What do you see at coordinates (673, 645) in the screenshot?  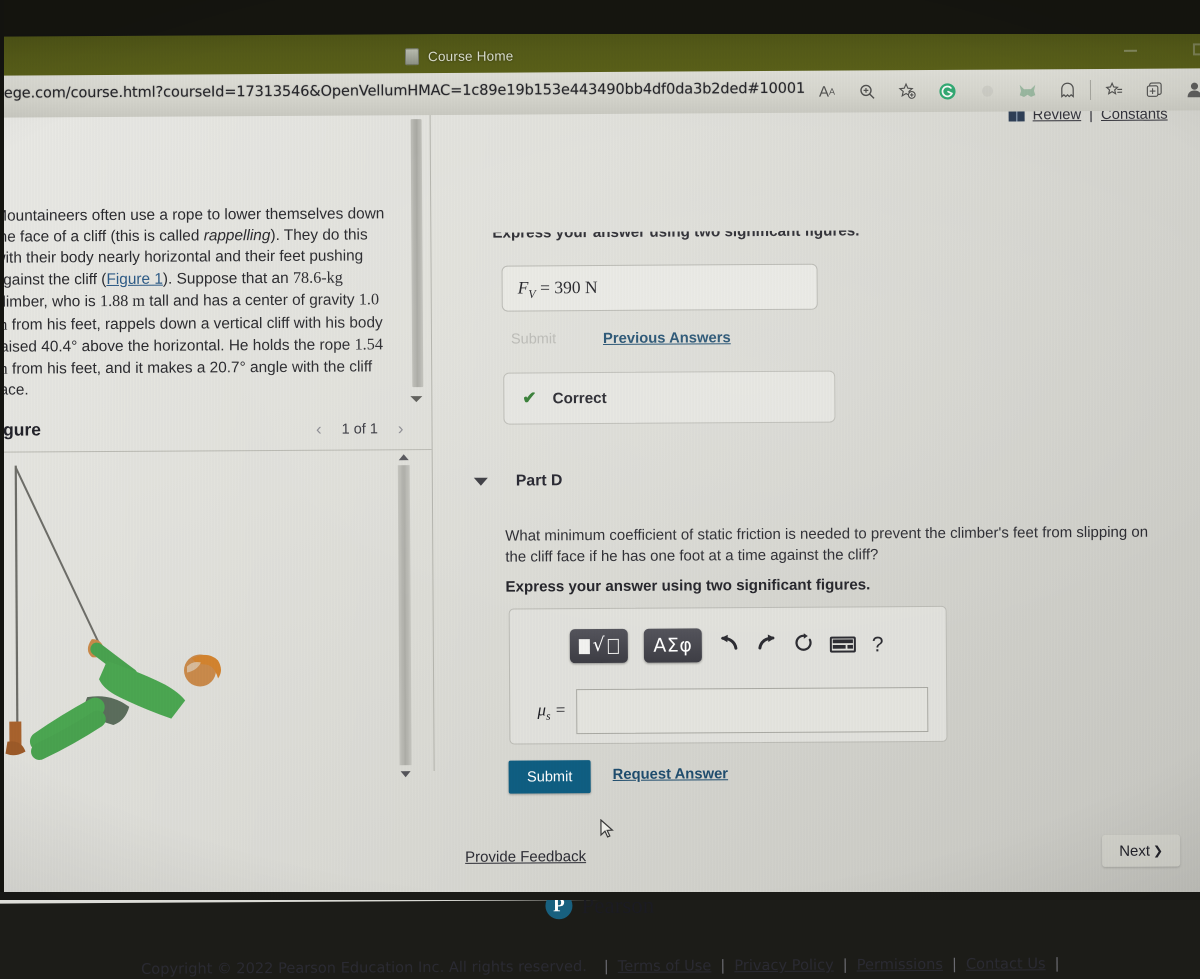 I see `greek-symbols-button: ΑΣφ` at bounding box center [673, 645].